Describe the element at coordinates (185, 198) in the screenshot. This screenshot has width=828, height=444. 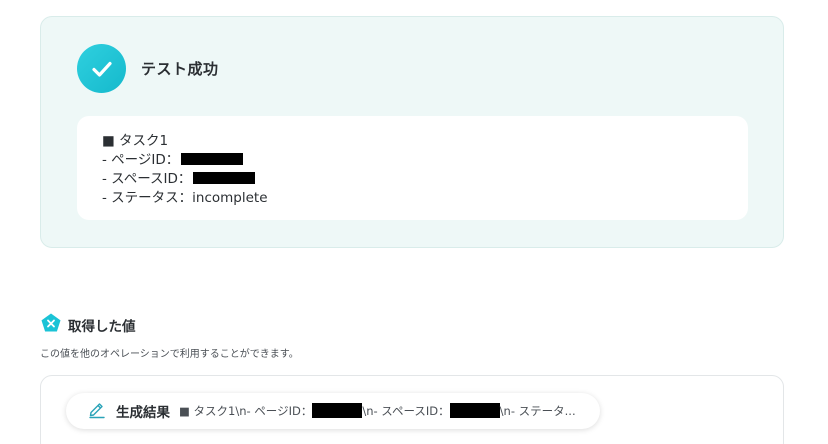
I see `result-line-status: - ステータス：incomplete` at that location.